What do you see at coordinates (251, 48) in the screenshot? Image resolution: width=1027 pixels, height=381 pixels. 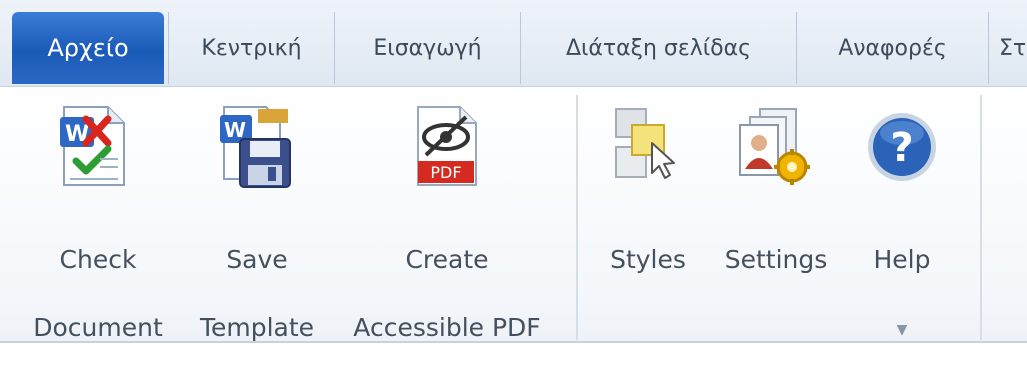 I see `tab-home: Κεντρική` at bounding box center [251, 48].